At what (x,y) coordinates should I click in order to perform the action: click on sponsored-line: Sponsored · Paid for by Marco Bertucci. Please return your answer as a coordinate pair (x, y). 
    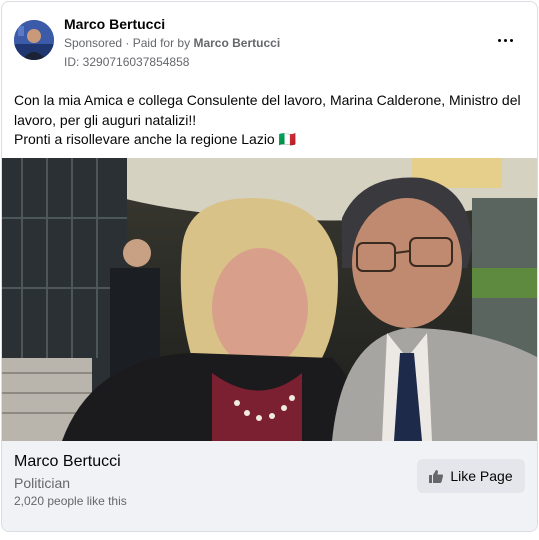
    Looking at the image, I should click on (172, 43).